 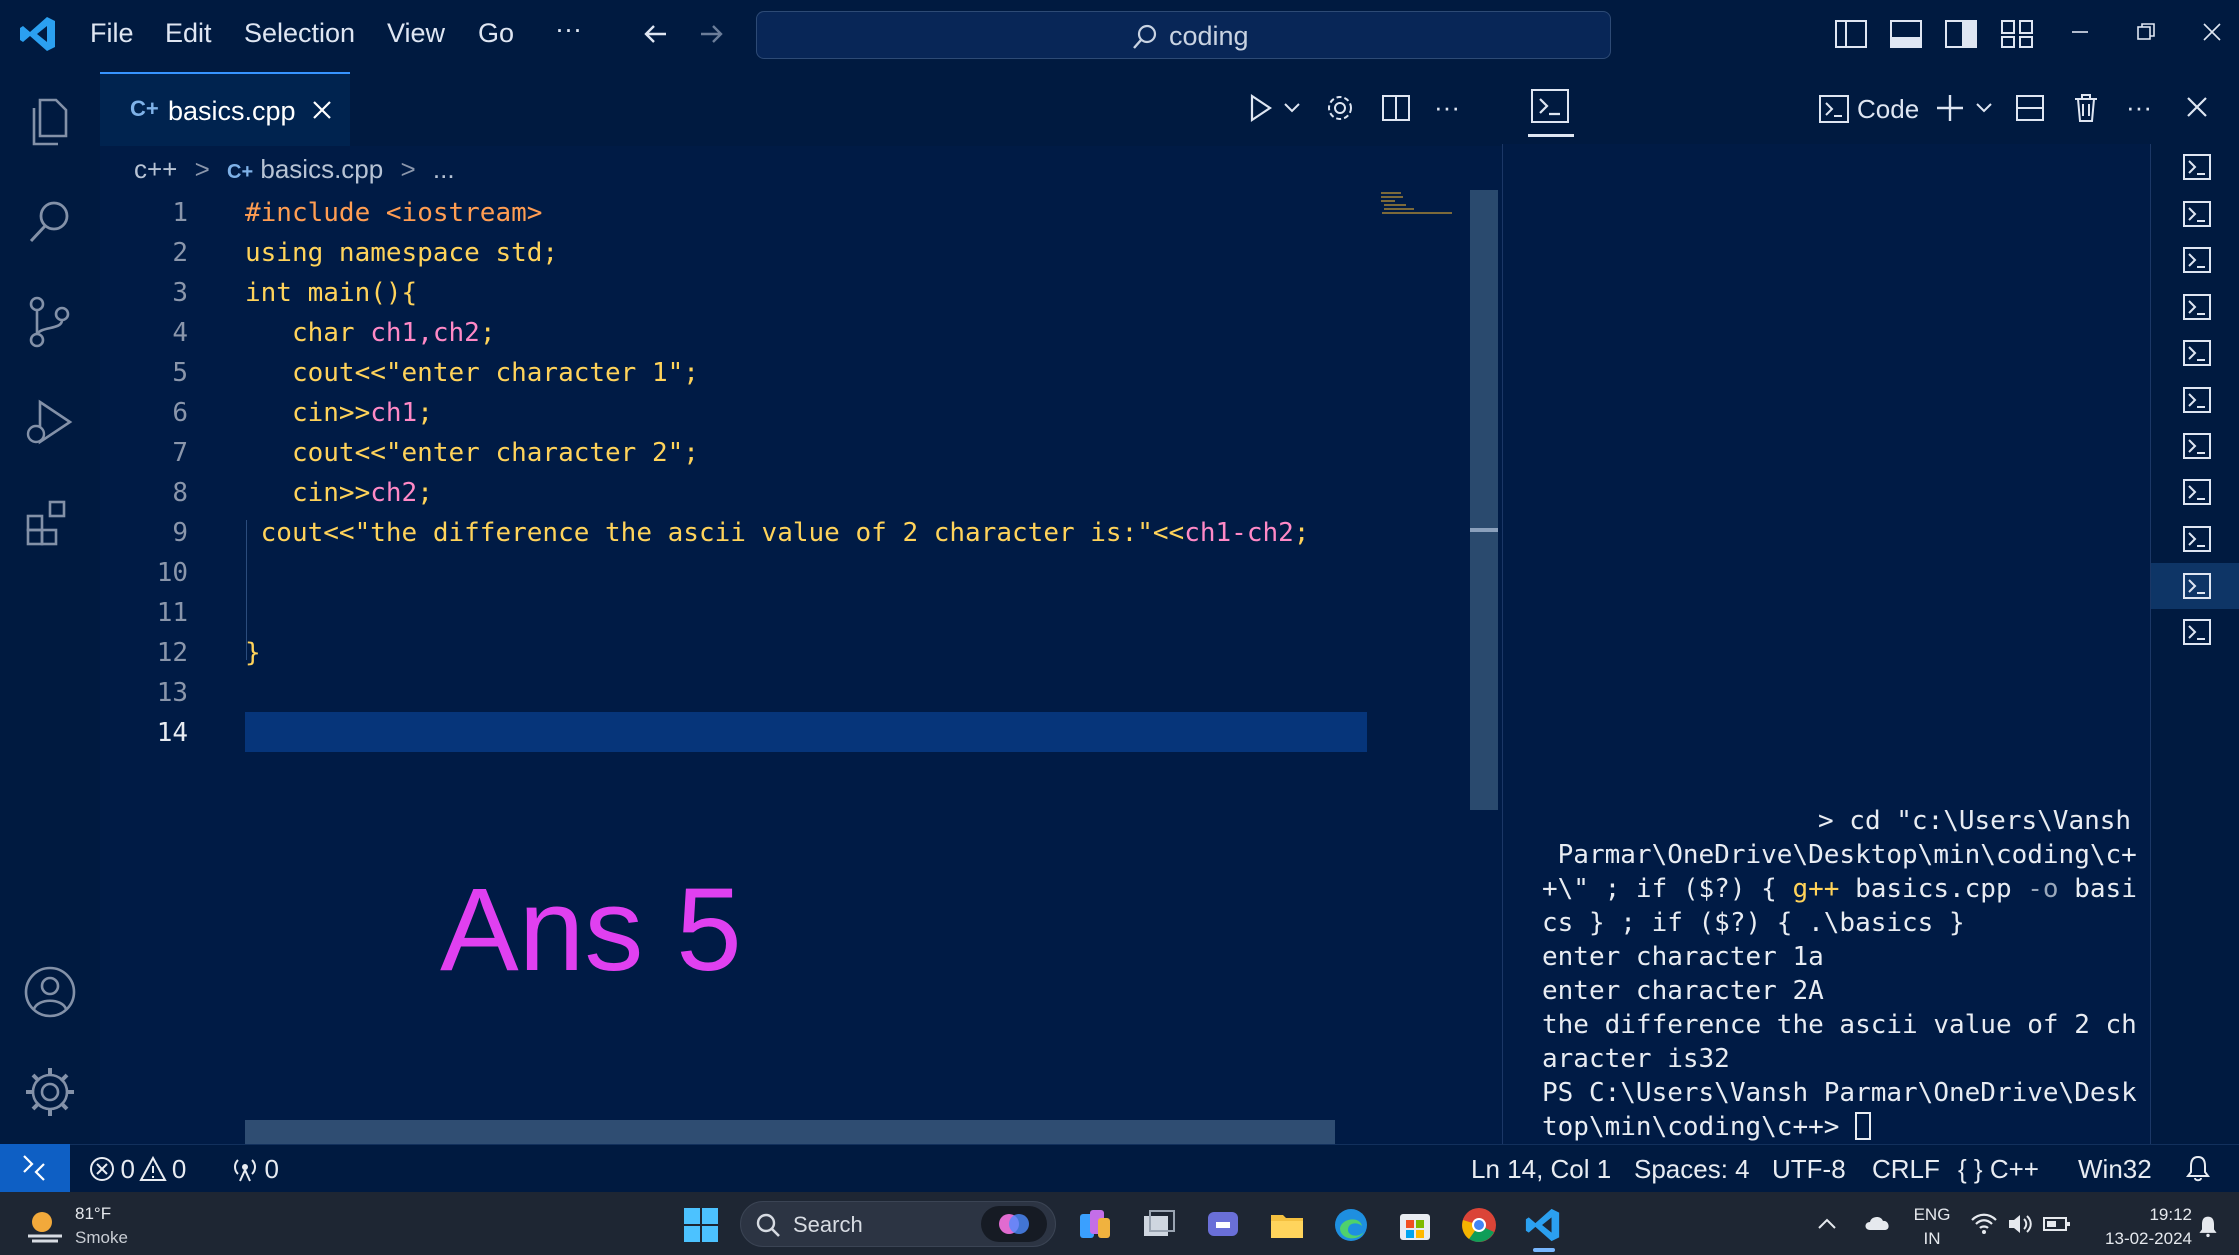 I want to click on code-line: cin>>ch1;, so click(x=339, y=413).